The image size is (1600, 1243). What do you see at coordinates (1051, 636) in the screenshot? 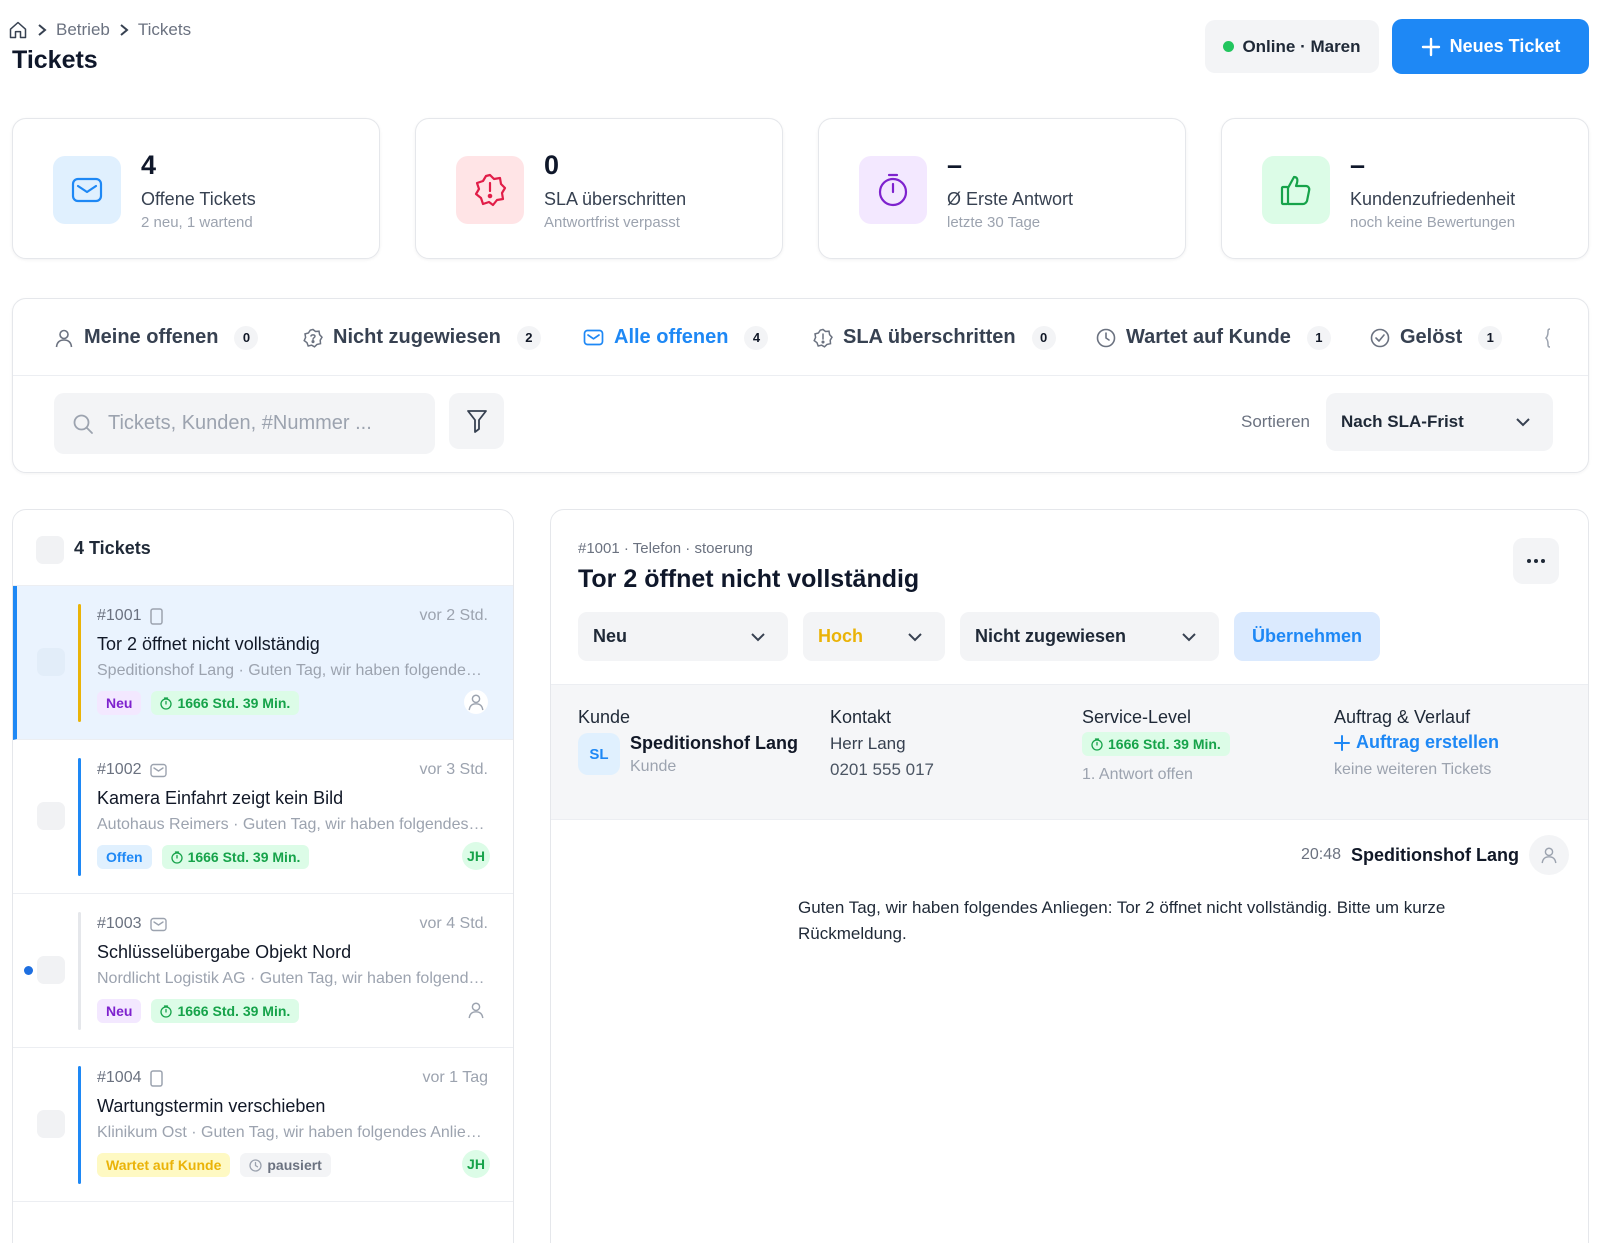
I see `assignee-select-value: Nicht zugewiesen` at bounding box center [1051, 636].